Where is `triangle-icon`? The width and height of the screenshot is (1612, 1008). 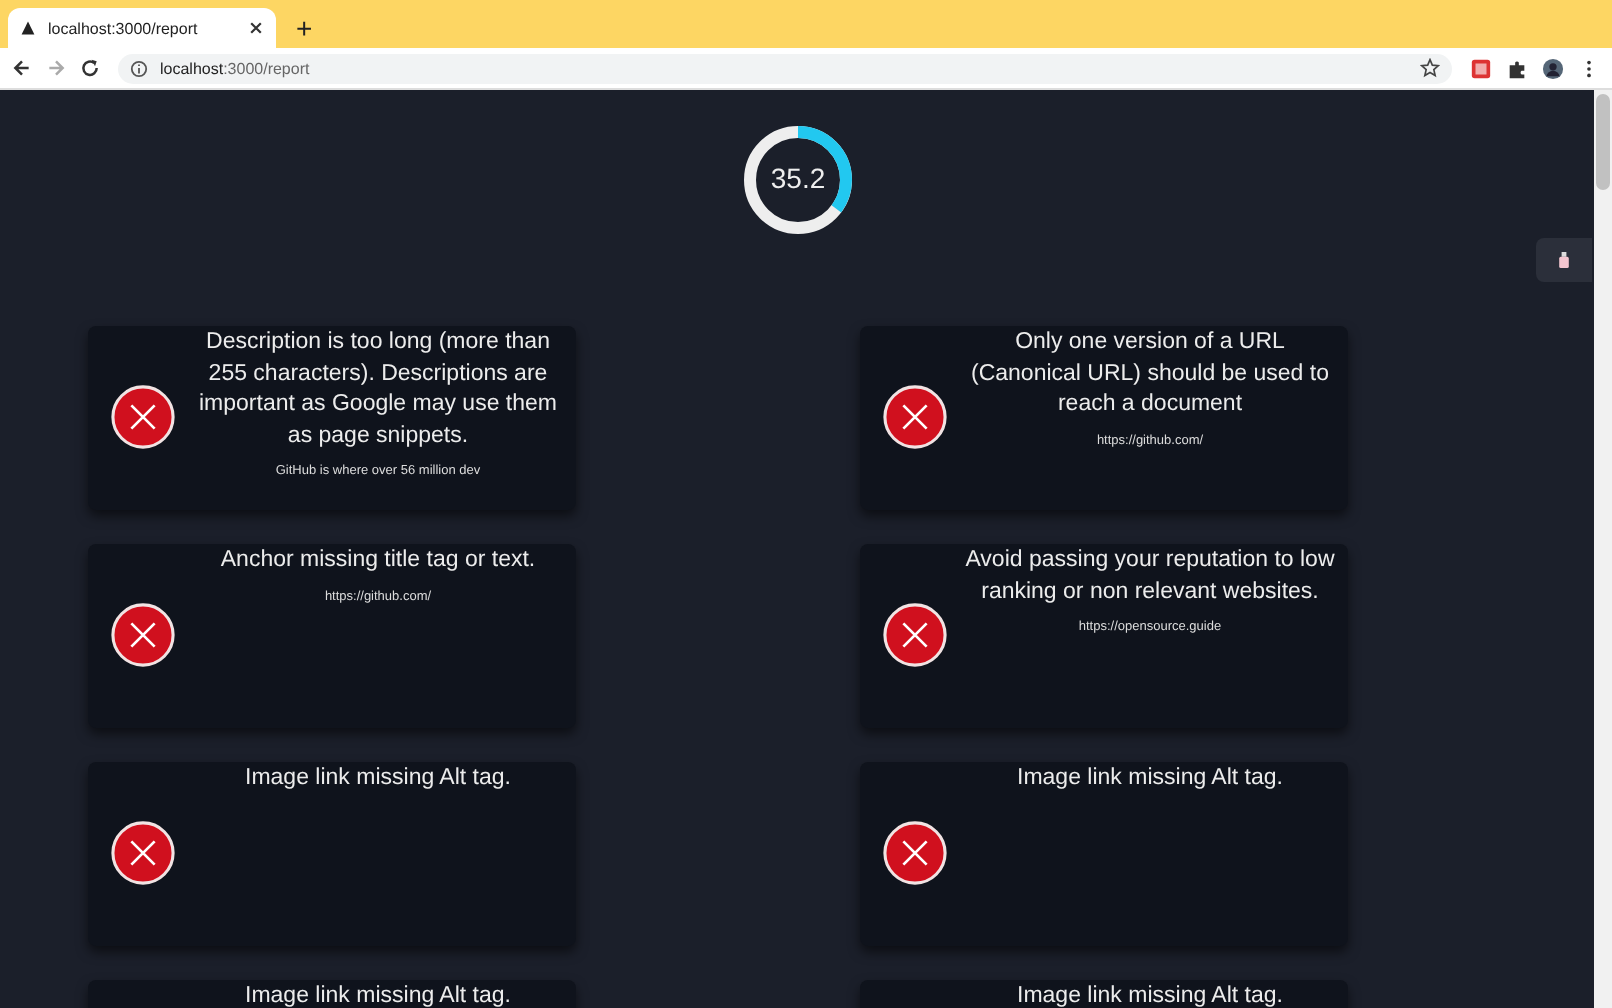
triangle-icon is located at coordinates (28, 28).